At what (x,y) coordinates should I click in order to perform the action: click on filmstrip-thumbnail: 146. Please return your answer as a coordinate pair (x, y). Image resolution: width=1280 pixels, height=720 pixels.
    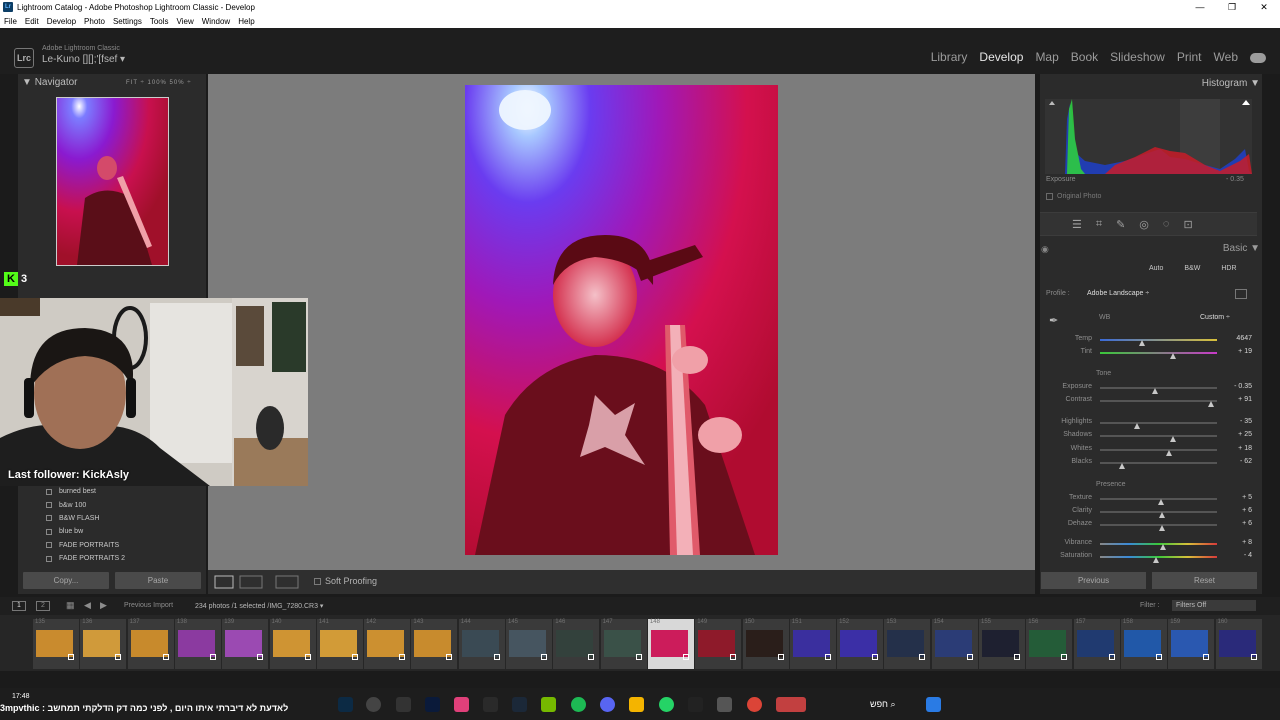
    Looking at the image, I should click on (576, 644).